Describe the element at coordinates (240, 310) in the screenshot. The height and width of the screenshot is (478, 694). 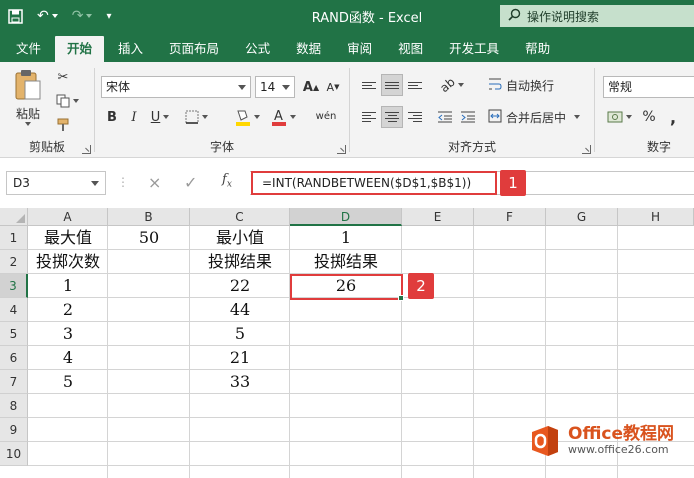
I see `cell-c4: 44` at that location.